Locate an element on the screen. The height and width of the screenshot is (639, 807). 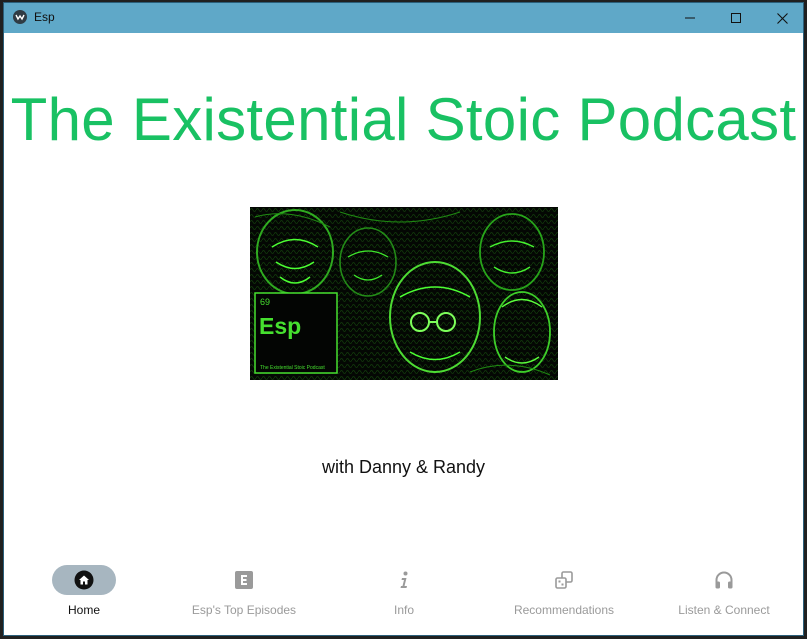
element-caption: The Existential Stoic Podcast is located at coordinates (292, 368).